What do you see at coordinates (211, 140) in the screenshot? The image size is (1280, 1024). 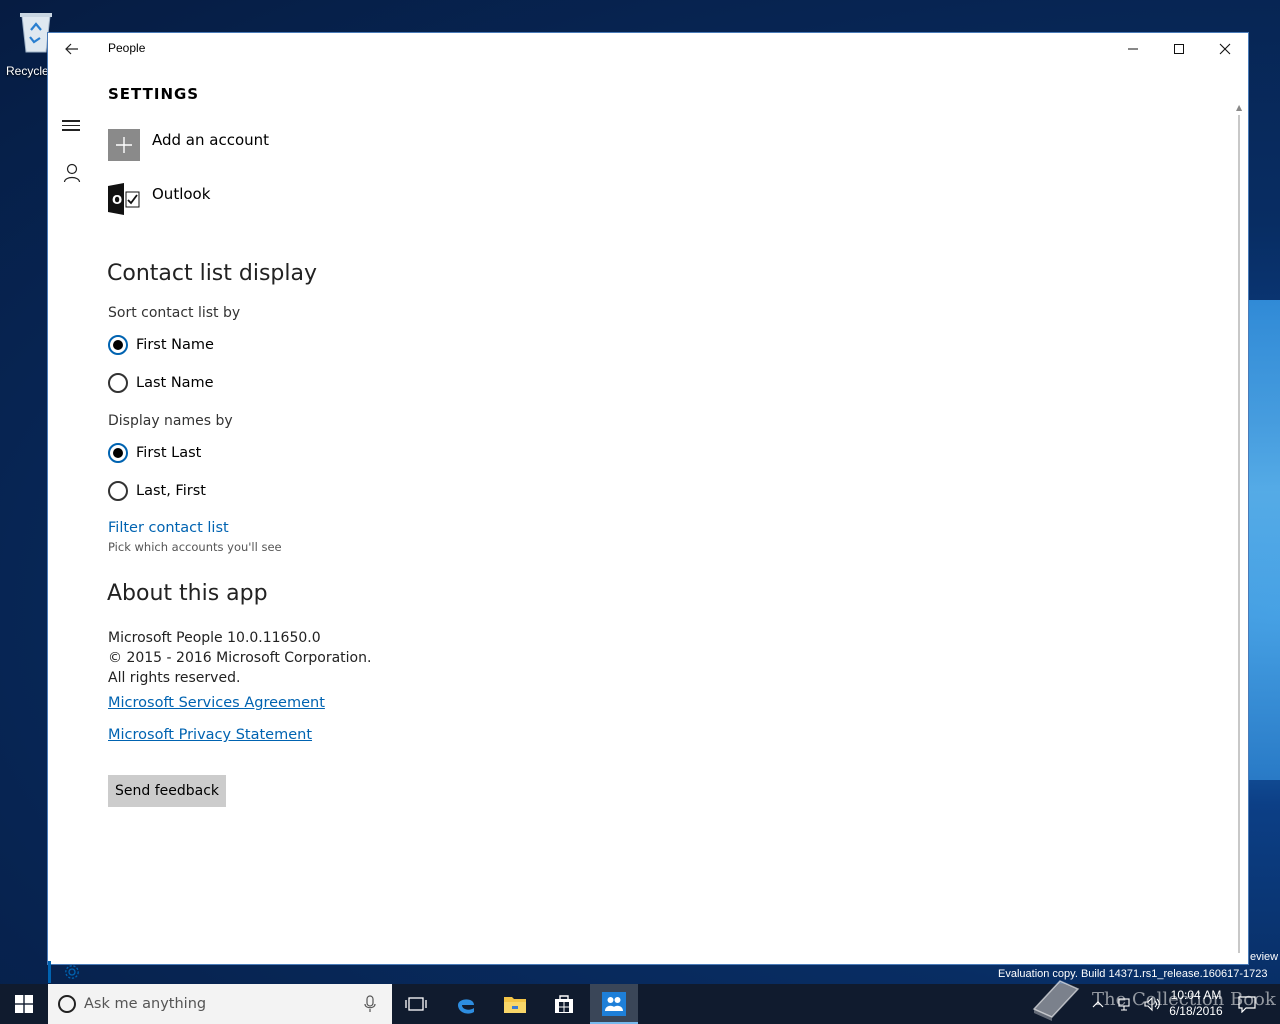 I see `add-account-label: Add an account` at bounding box center [211, 140].